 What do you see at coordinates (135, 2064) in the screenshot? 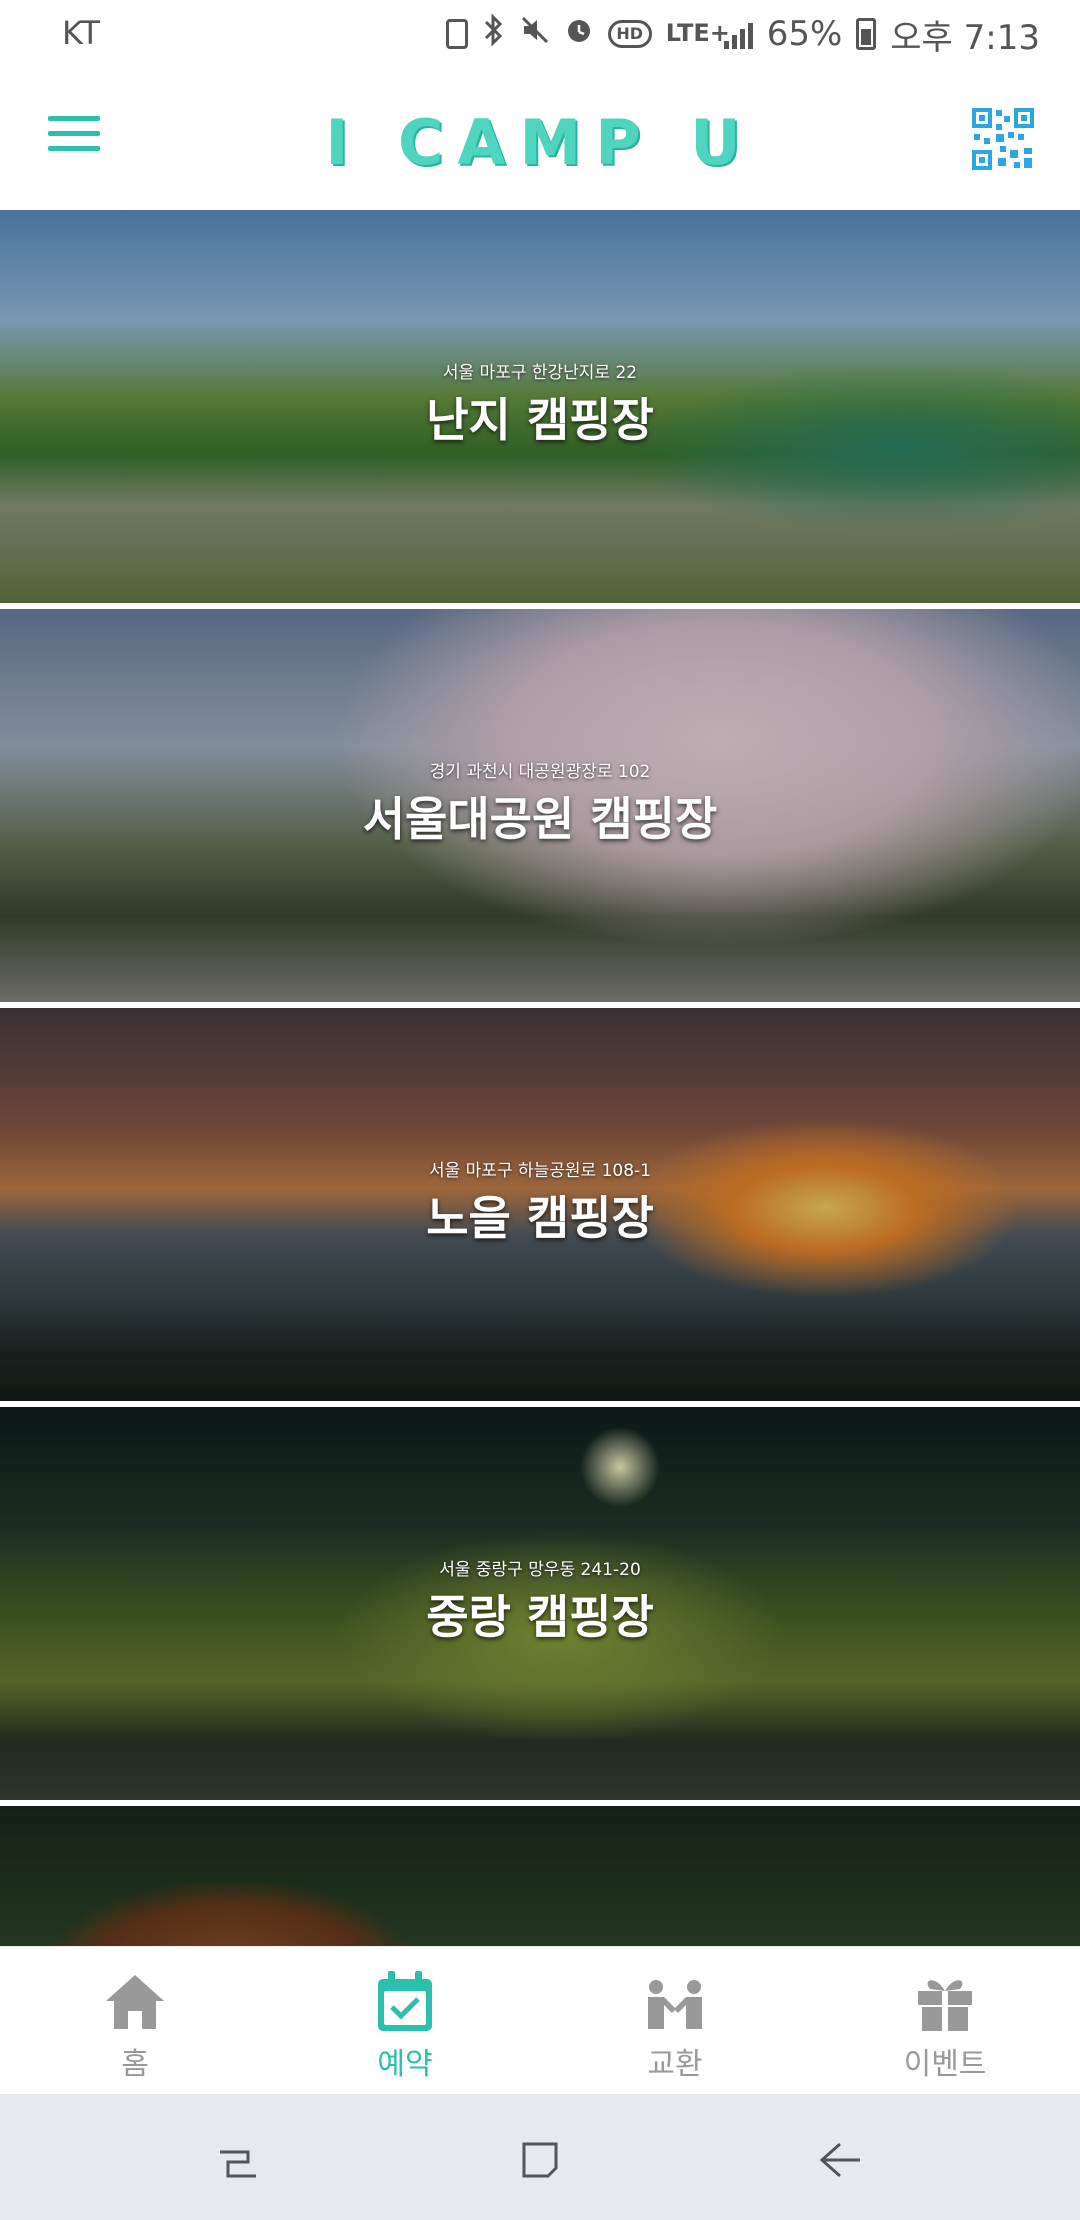
I see `nav-label: 홈` at bounding box center [135, 2064].